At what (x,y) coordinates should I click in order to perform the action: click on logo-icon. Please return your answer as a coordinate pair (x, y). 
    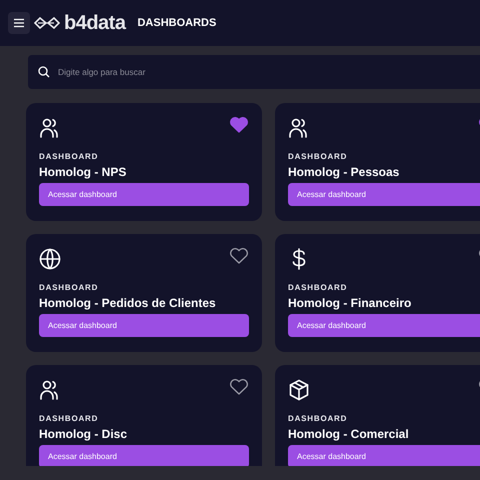
    Looking at the image, I should click on (47, 23).